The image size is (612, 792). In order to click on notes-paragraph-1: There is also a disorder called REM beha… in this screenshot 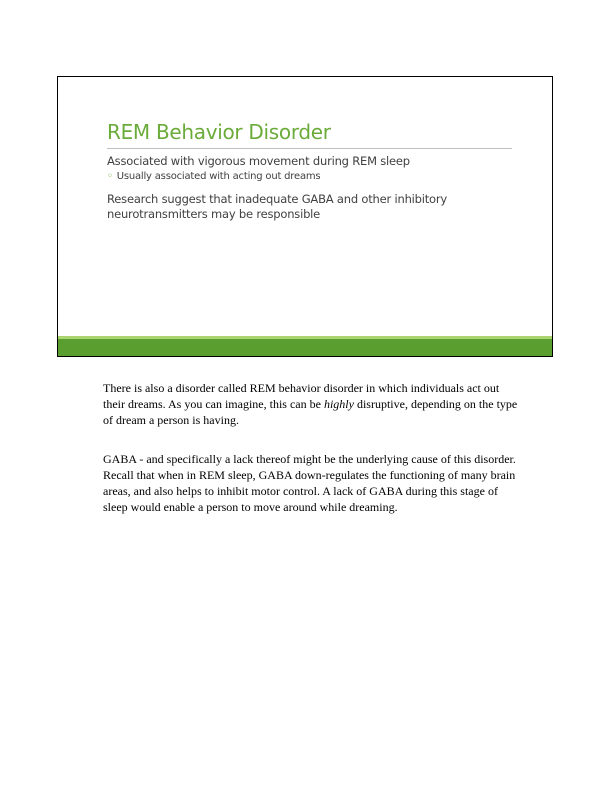, I will do `click(313, 404)`.